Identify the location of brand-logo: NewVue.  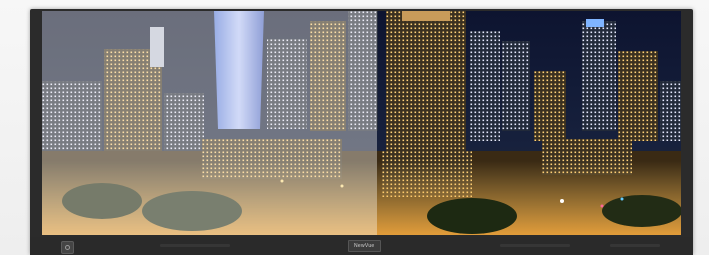
(364, 246).